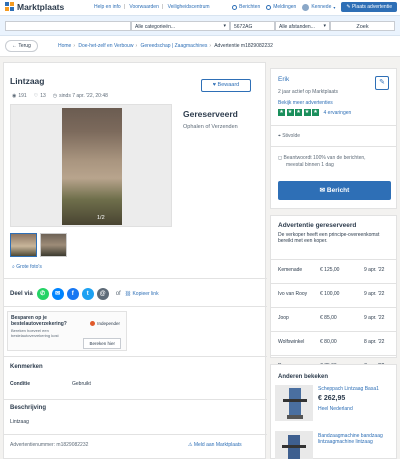 The image size is (400, 459). What do you see at coordinates (27, 81) in the screenshot?
I see `listing-title: Lintzaag` at bounding box center [27, 81].